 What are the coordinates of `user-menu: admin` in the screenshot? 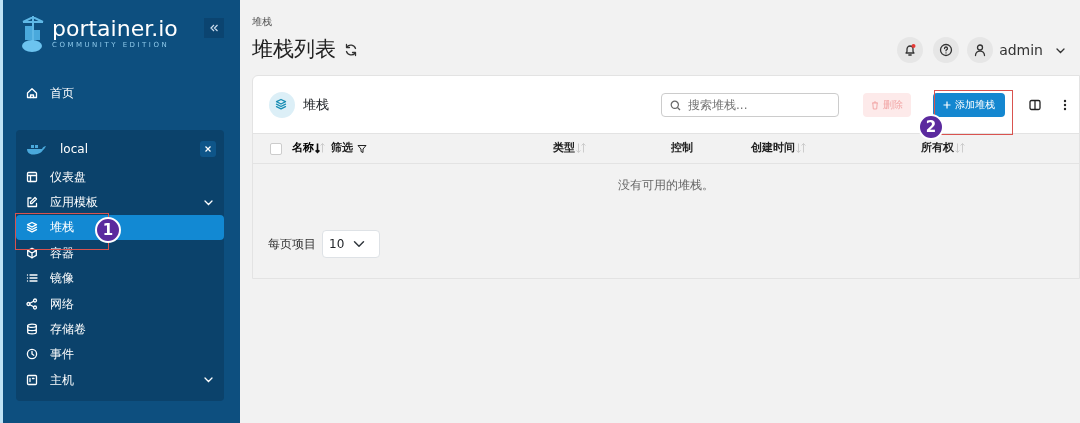 It's located at (1016, 50).